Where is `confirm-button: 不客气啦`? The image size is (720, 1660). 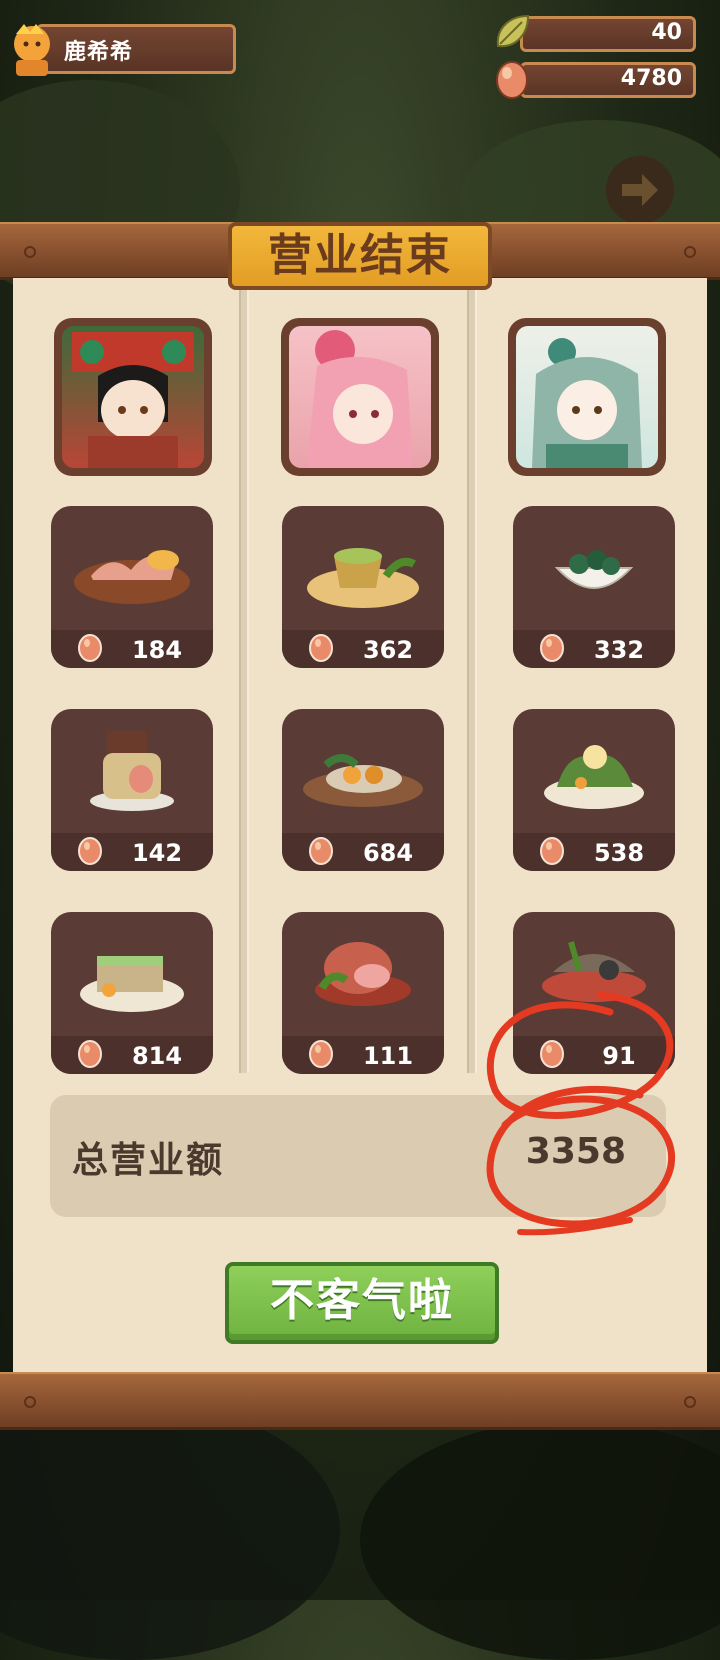
confirm-button: 不客气啦 is located at coordinates (362, 1303).